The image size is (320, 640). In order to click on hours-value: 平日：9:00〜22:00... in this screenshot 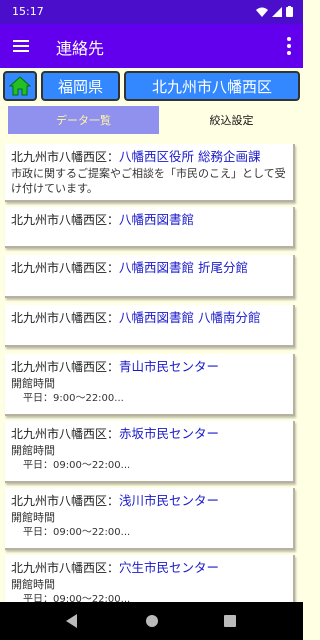, I will do `click(73, 398)`.